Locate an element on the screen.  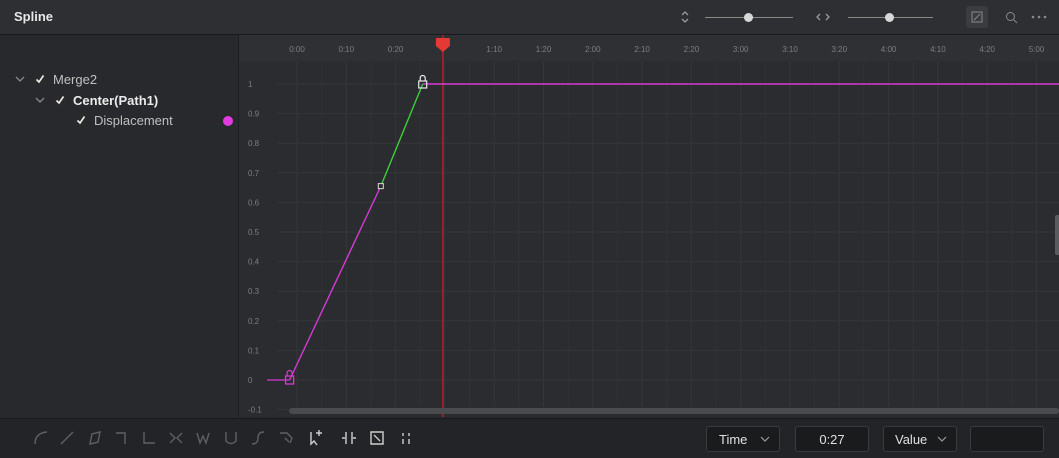
time-tick-label: 1:10 is located at coordinates (494, 49).